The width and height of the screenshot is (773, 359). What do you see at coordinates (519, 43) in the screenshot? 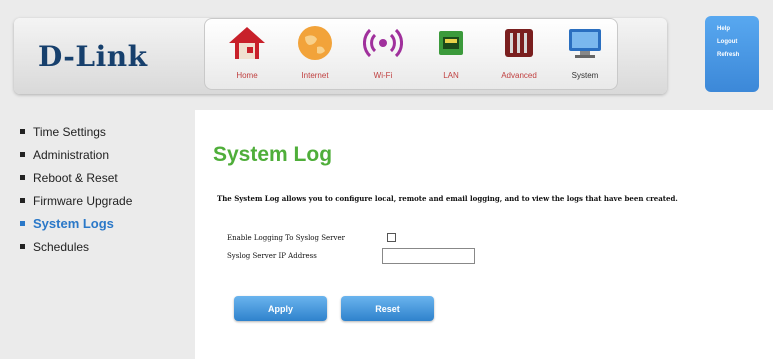
I see `tools-icon` at bounding box center [519, 43].